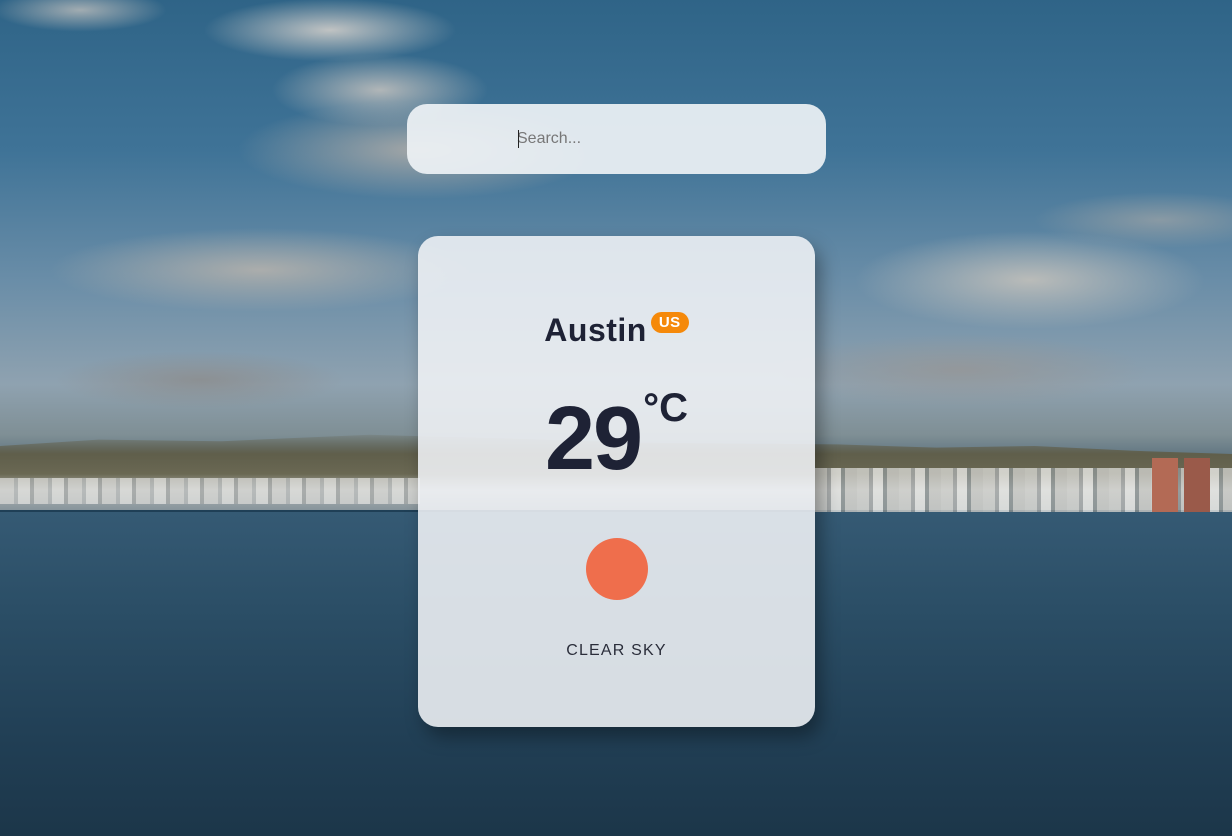 This screenshot has width=1232, height=836. I want to click on search-bar, so click(616, 139).